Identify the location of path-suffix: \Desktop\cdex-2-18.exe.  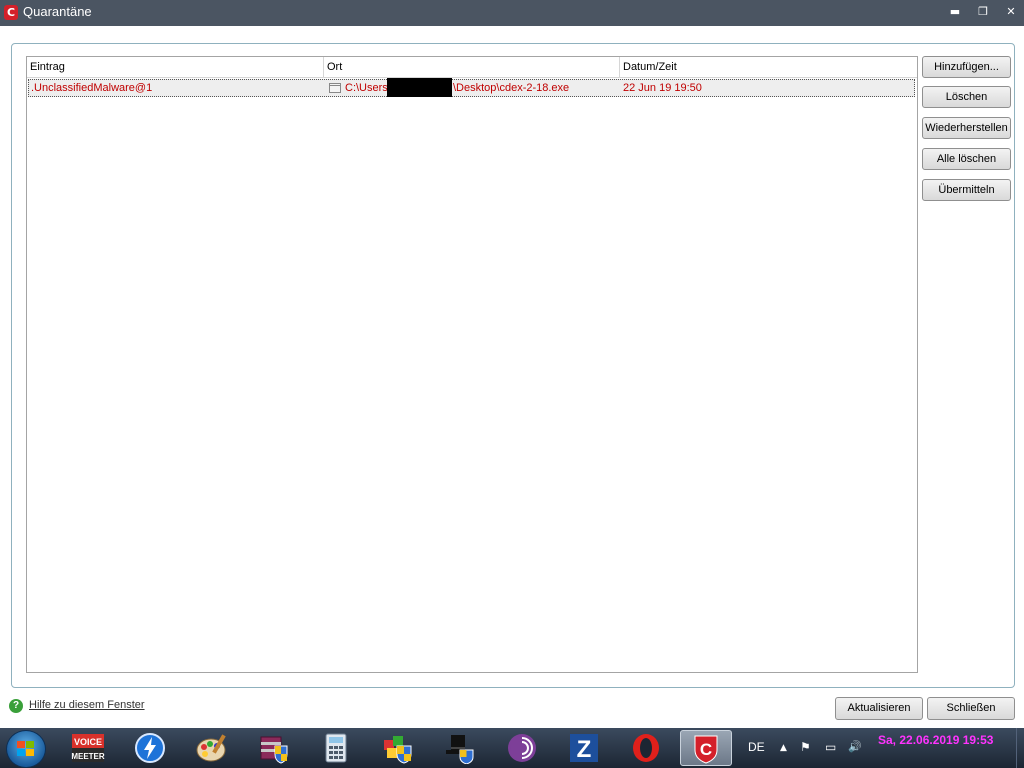
(511, 88).